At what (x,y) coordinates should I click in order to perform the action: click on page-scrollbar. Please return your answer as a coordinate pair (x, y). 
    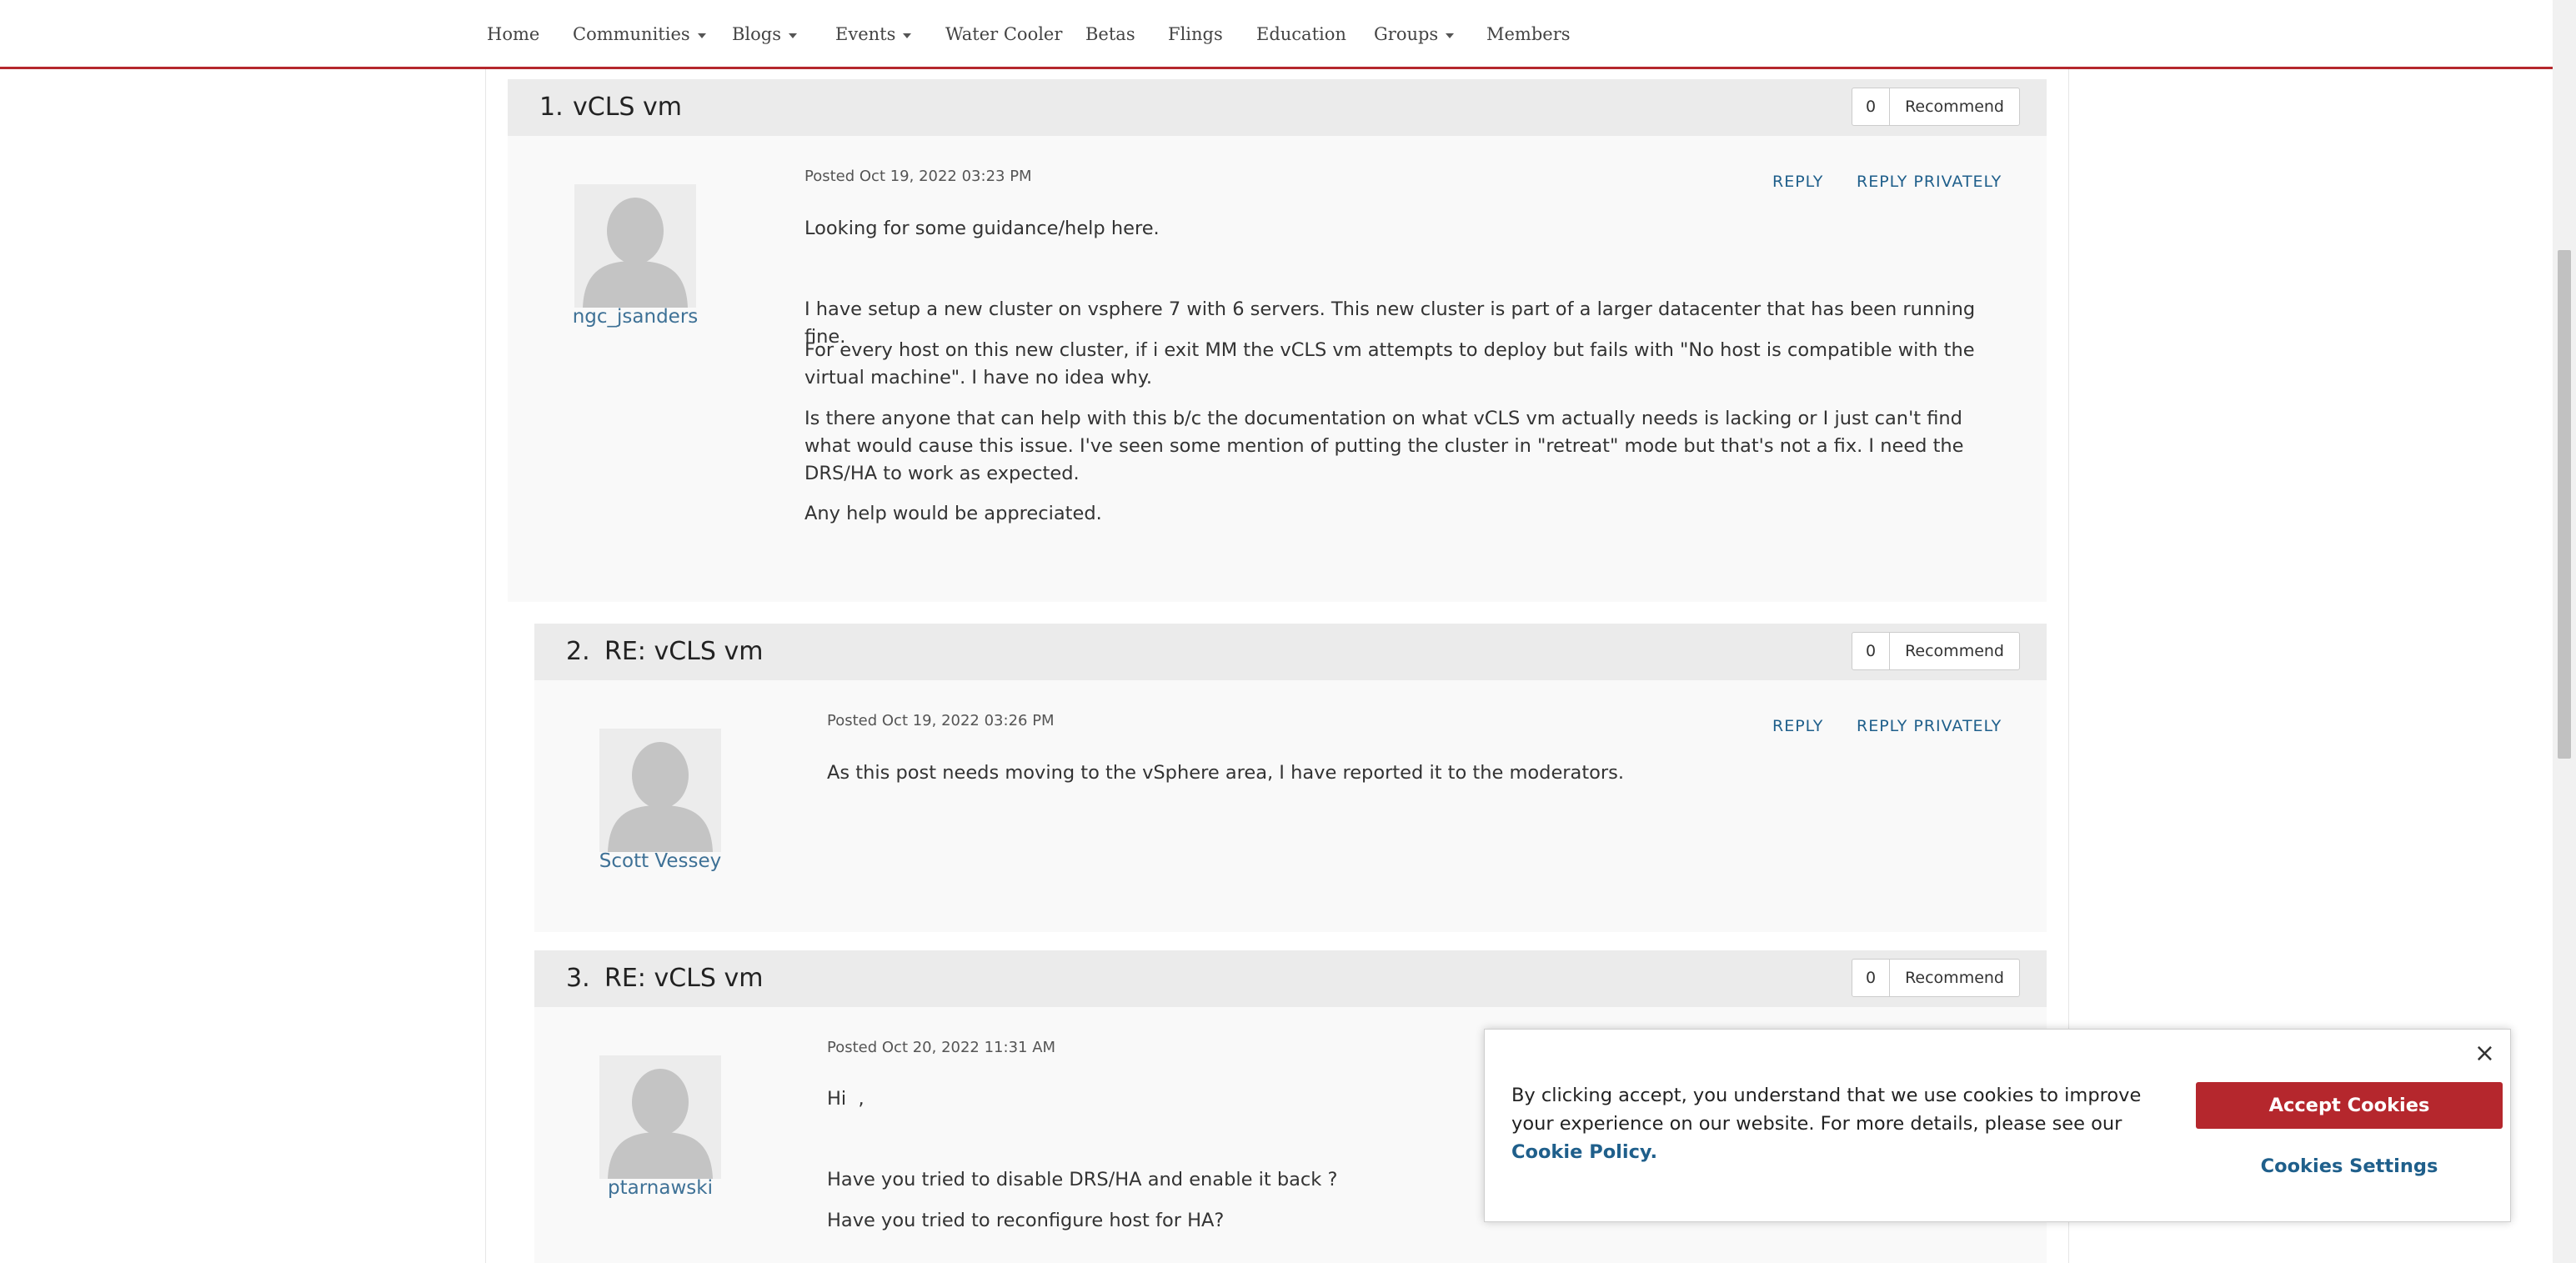
    Looking at the image, I should click on (2564, 631).